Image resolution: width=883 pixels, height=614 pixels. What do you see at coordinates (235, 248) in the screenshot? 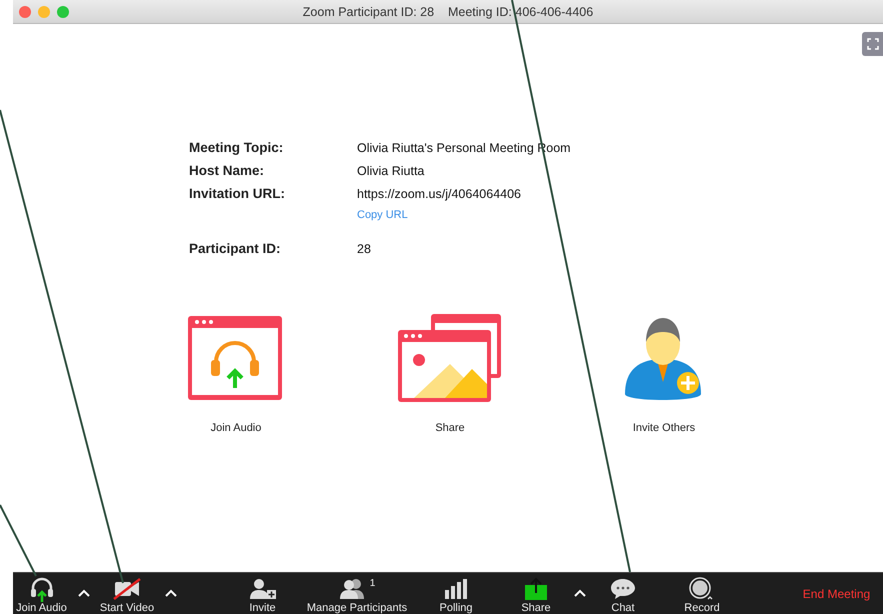
I see `field-label: Participant ID:` at bounding box center [235, 248].